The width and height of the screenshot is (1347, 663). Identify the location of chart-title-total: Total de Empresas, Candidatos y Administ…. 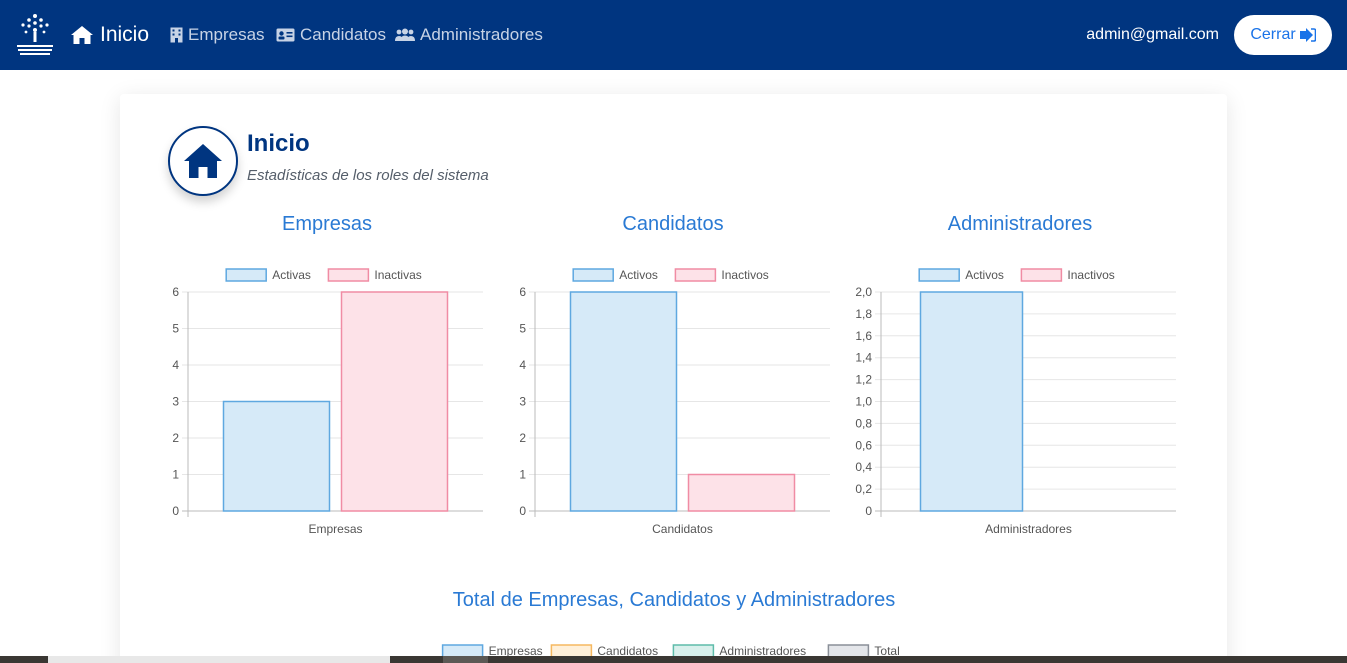
(674, 600).